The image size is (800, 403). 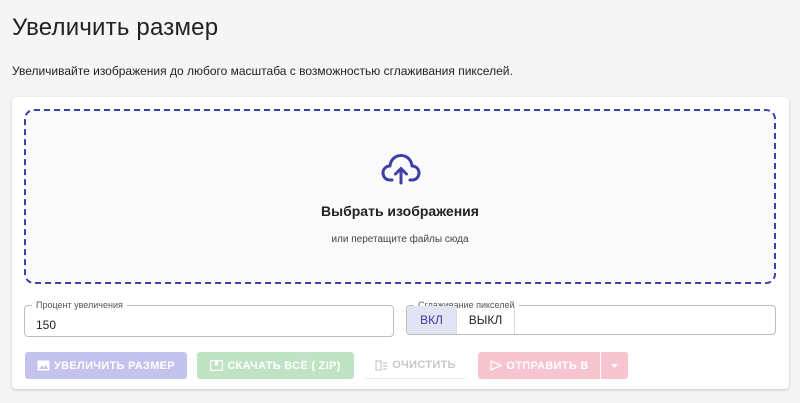 I want to click on delete-icon, so click(x=381, y=365).